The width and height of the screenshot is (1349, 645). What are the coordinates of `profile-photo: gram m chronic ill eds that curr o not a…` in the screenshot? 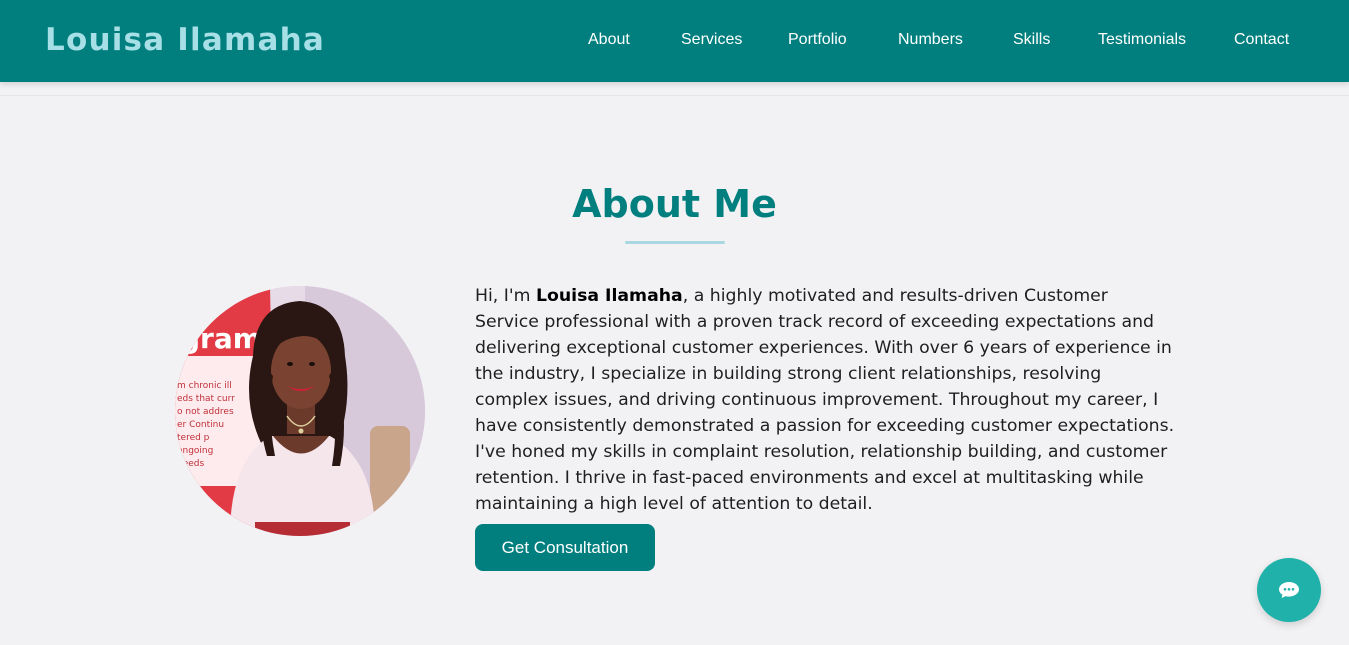 It's located at (300, 411).